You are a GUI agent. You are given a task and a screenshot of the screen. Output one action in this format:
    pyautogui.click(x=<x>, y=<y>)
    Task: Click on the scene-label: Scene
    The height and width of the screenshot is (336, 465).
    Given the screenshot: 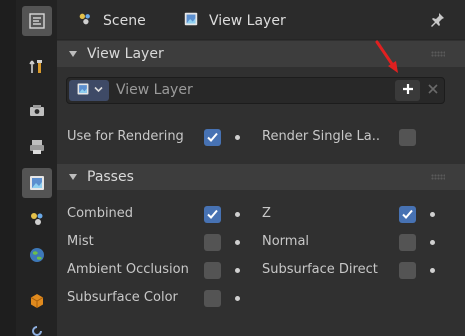 What is the action you would take?
    pyautogui.click(x=124, y=21)
    